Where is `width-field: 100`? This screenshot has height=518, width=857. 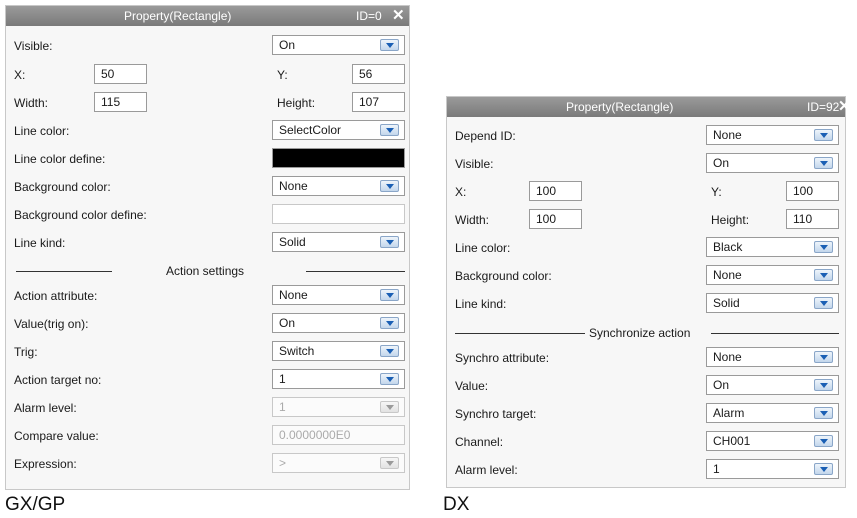 width-field: 100 is located at coordinates (555, 219).